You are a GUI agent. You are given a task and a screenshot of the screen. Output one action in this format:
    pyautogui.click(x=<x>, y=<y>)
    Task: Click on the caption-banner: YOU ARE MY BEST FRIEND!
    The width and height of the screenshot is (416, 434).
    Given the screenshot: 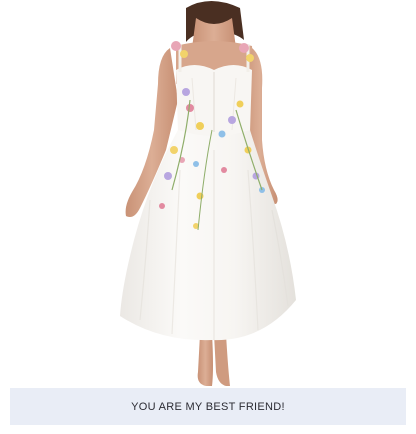 What is the action you would take?
    pyautogui.click(x=208, y=406)
    